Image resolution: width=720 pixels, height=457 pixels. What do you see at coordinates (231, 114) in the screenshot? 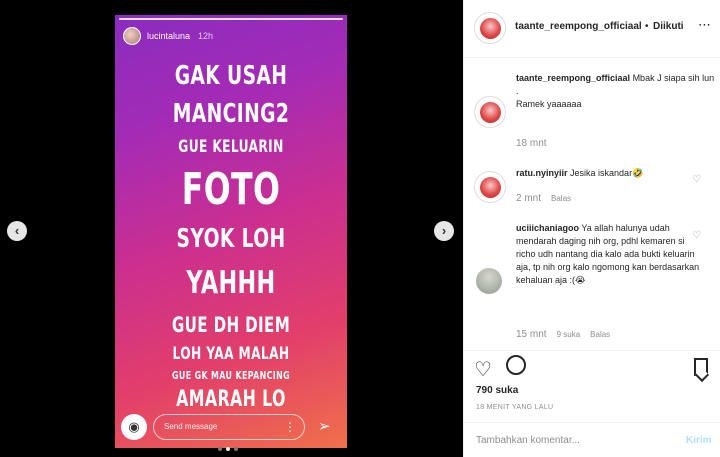
I see `story-line: MANCING2` at bounding box center [231, 114].